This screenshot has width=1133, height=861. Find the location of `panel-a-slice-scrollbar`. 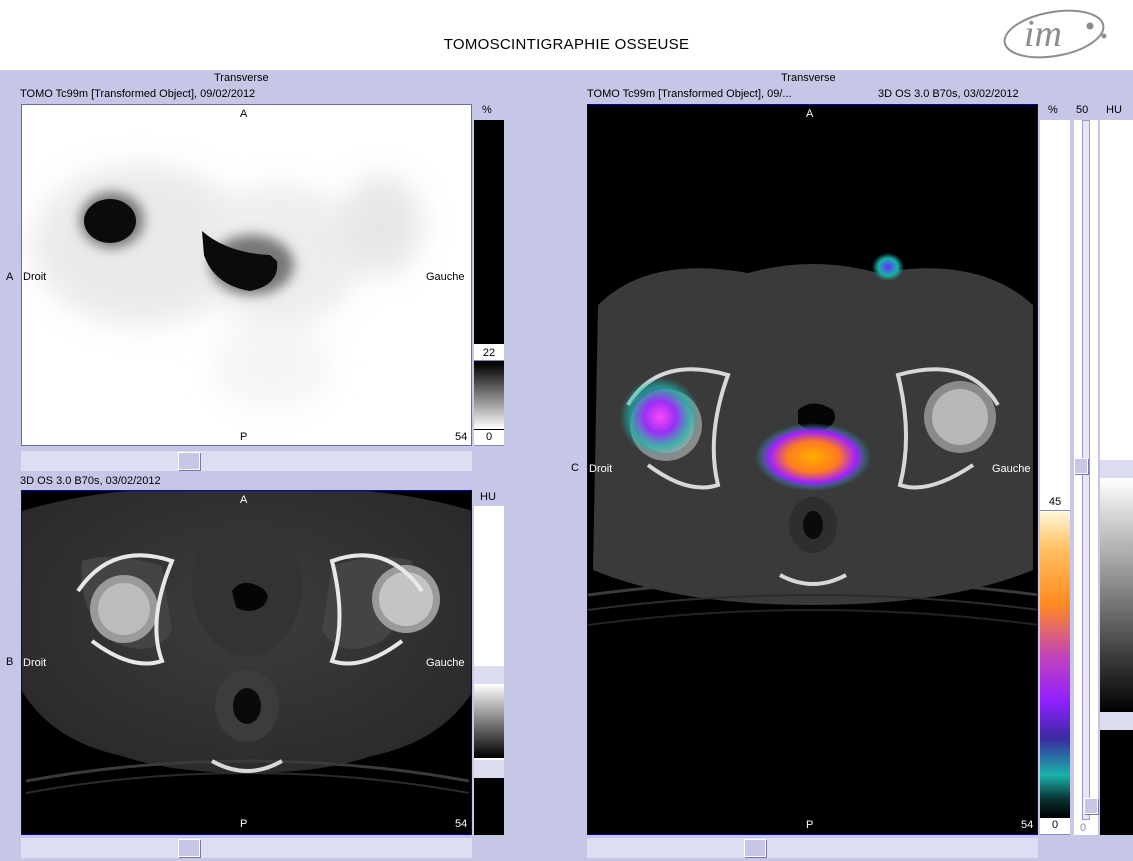

panel-a-slice-scrollbar is located at coordinates (246, 461).